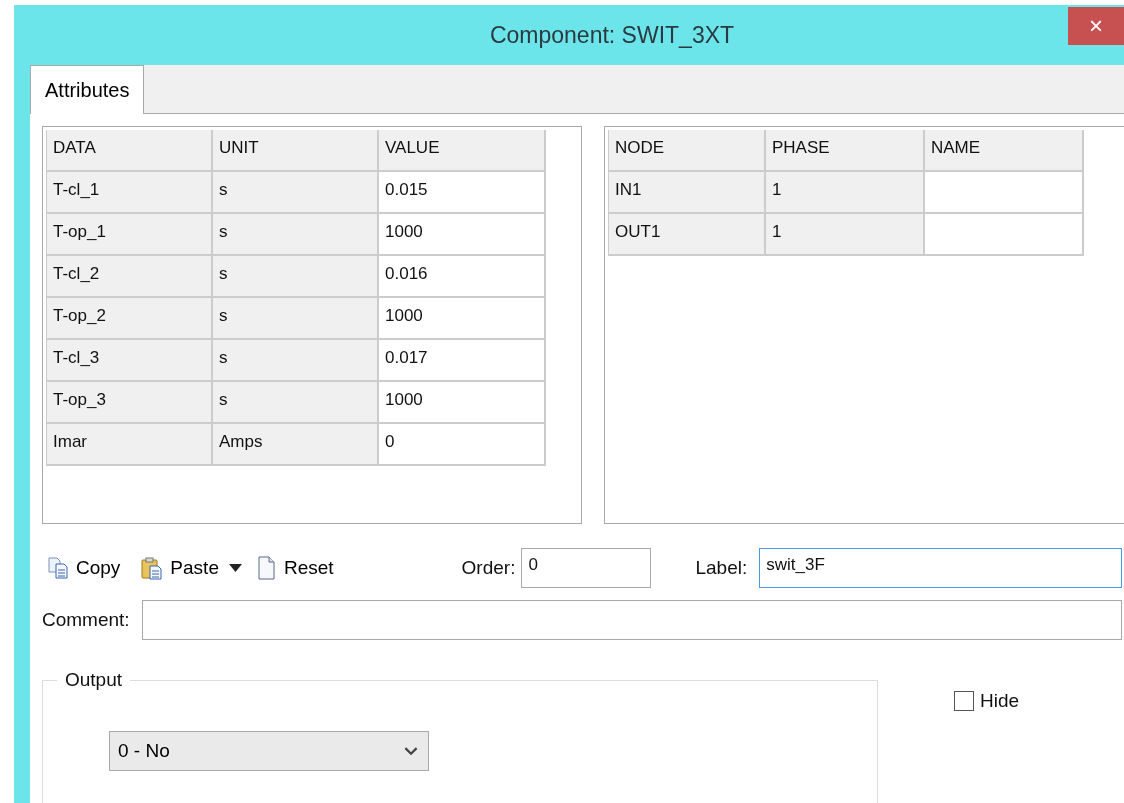 Image resolution: width=1124 pixels, height=803 pixels. What do you see at coordinates (1004, 151) in the screenshot?
I see `column-header: NAME` at bounding box center [1004, 151].